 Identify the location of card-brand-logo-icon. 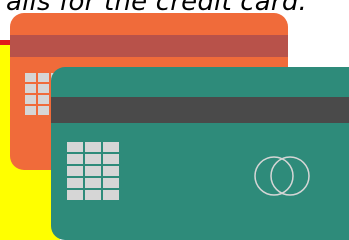
(282, 176).